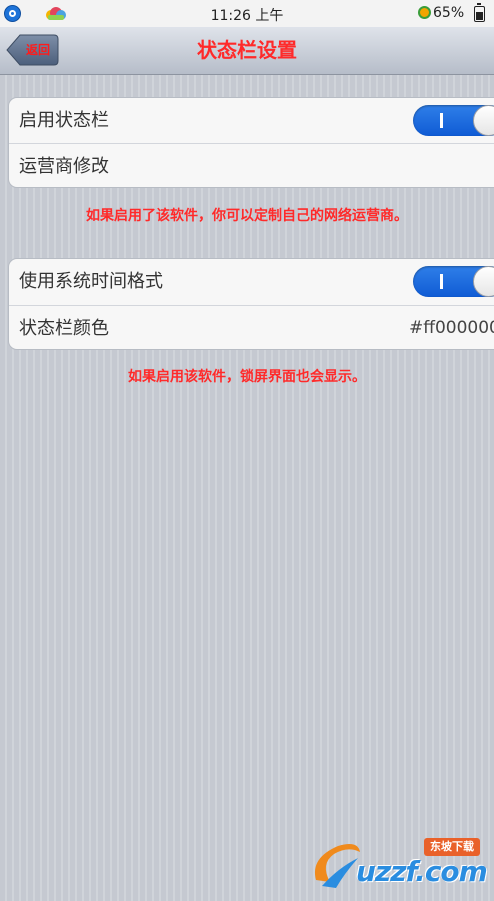  What do you see at coordinates (251, 281) in the screenshot?
I see `row-system-time-format: 使用系统时间格式` at bounding box center [251, 281].